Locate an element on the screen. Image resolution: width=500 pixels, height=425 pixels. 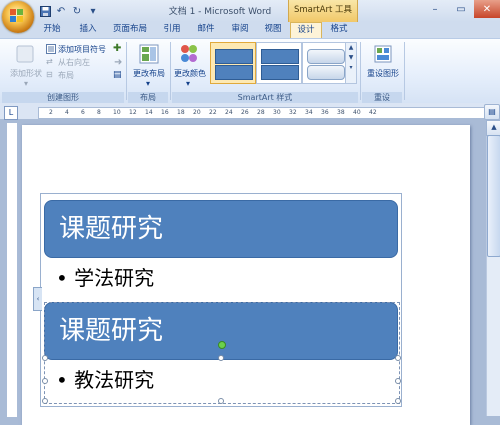
ruler-tick-label: 34 is located at coordinates (309, 112).